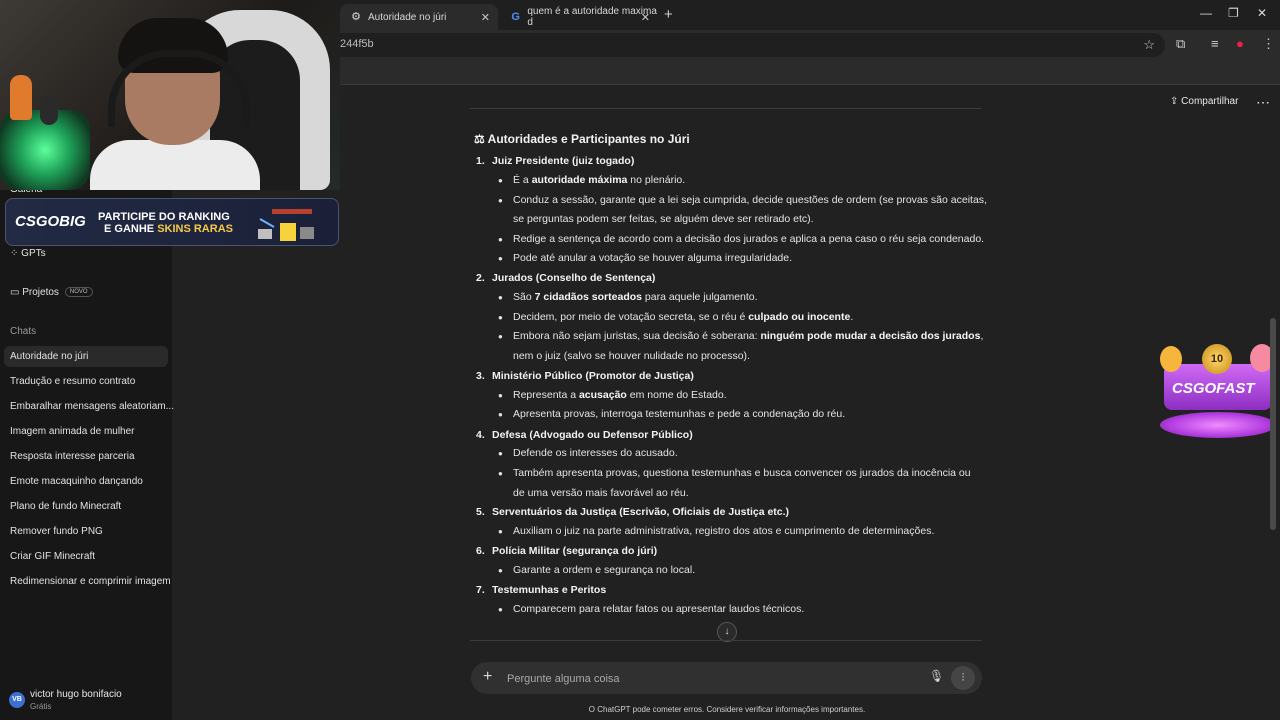 The height and width of the screenshot is (720, 1280). Describe the element at coordinates (1204, 101) in the screenshot. I see `share-button: ⇪ Compartilhar` at that location.